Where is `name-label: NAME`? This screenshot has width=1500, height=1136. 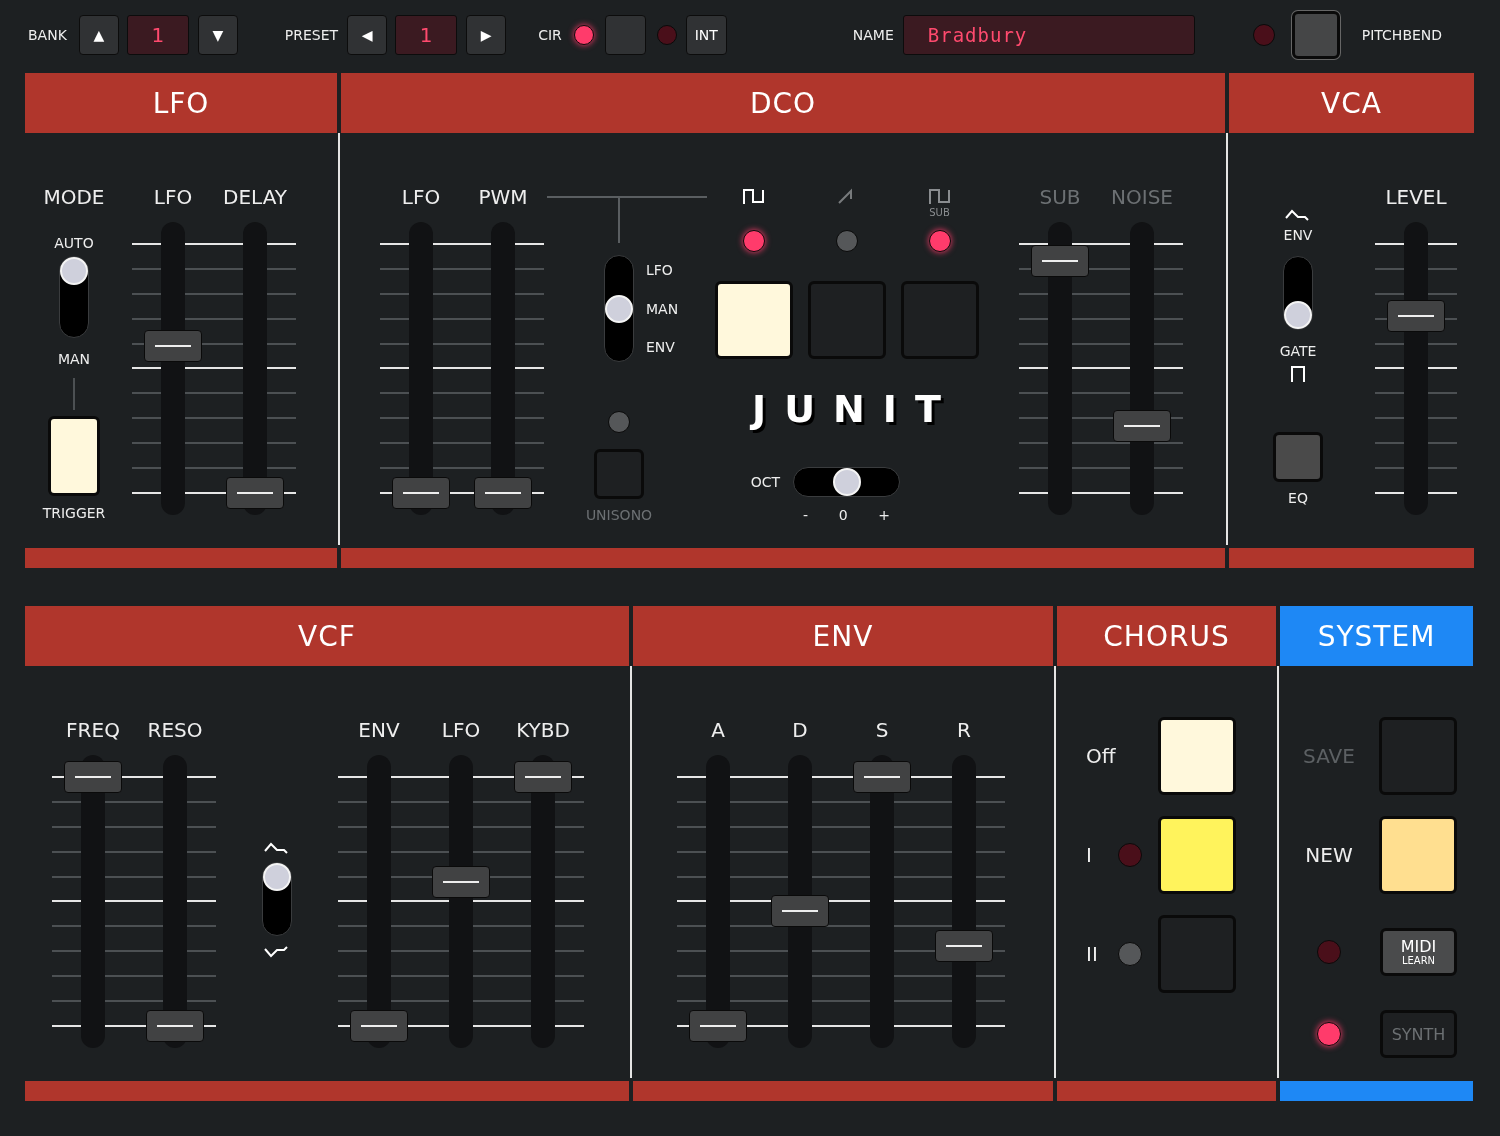 name-label: NAME is located at coordinates (873, 35).